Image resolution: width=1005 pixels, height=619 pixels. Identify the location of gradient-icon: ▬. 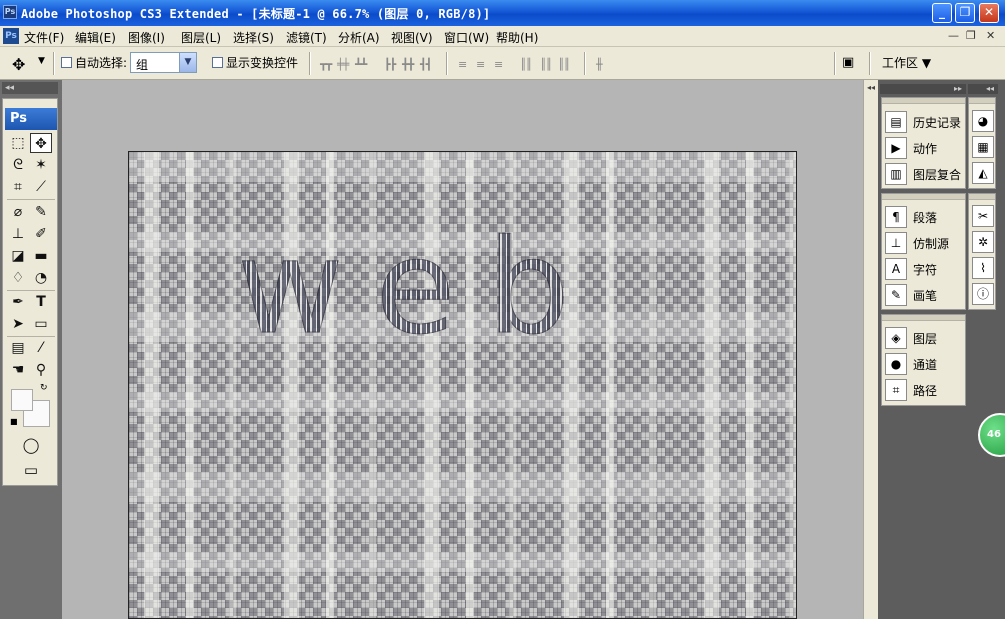
(41, 256).